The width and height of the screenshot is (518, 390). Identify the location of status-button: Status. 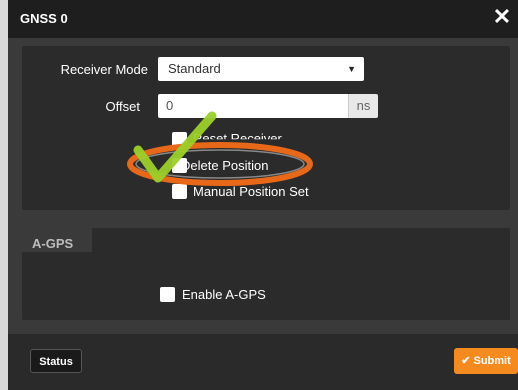
(56, 361).